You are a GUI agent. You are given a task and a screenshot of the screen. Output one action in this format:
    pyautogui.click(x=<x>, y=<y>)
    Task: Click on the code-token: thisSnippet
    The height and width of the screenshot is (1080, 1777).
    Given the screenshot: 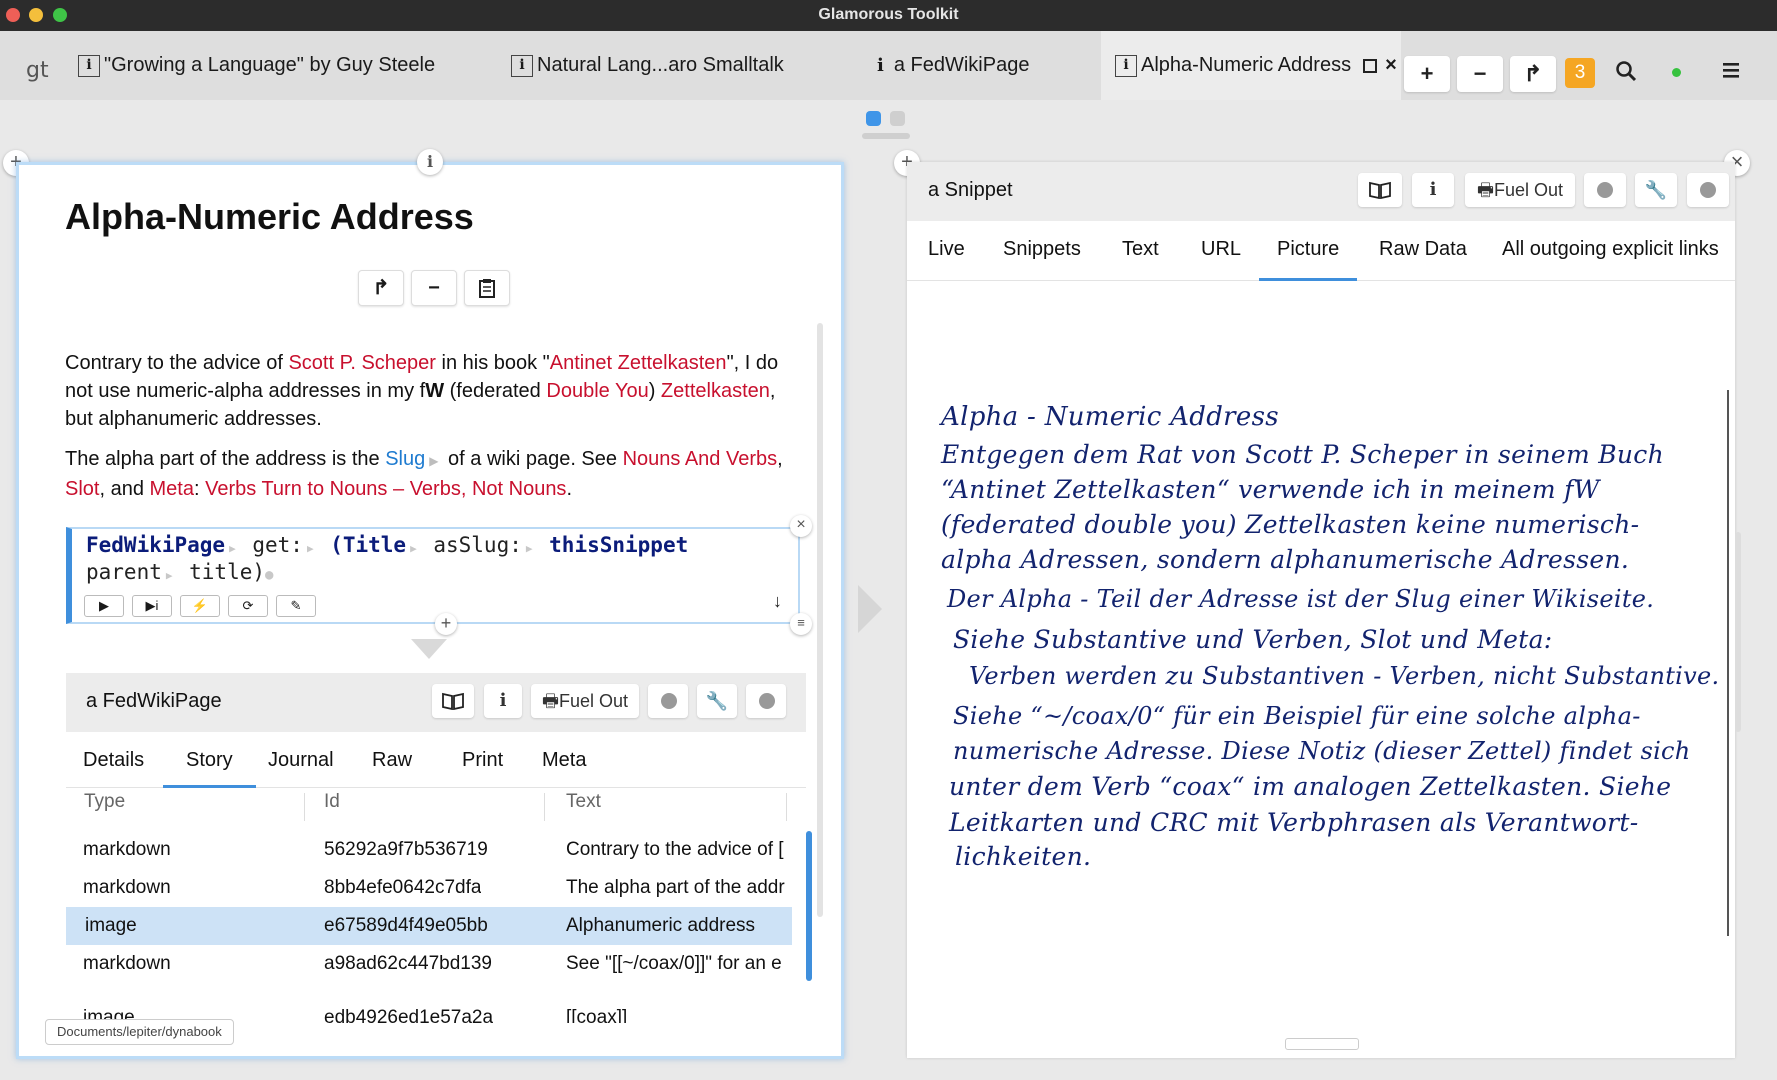 What is the action you would take?
    pyautogui.click(x=619, y=545)
    